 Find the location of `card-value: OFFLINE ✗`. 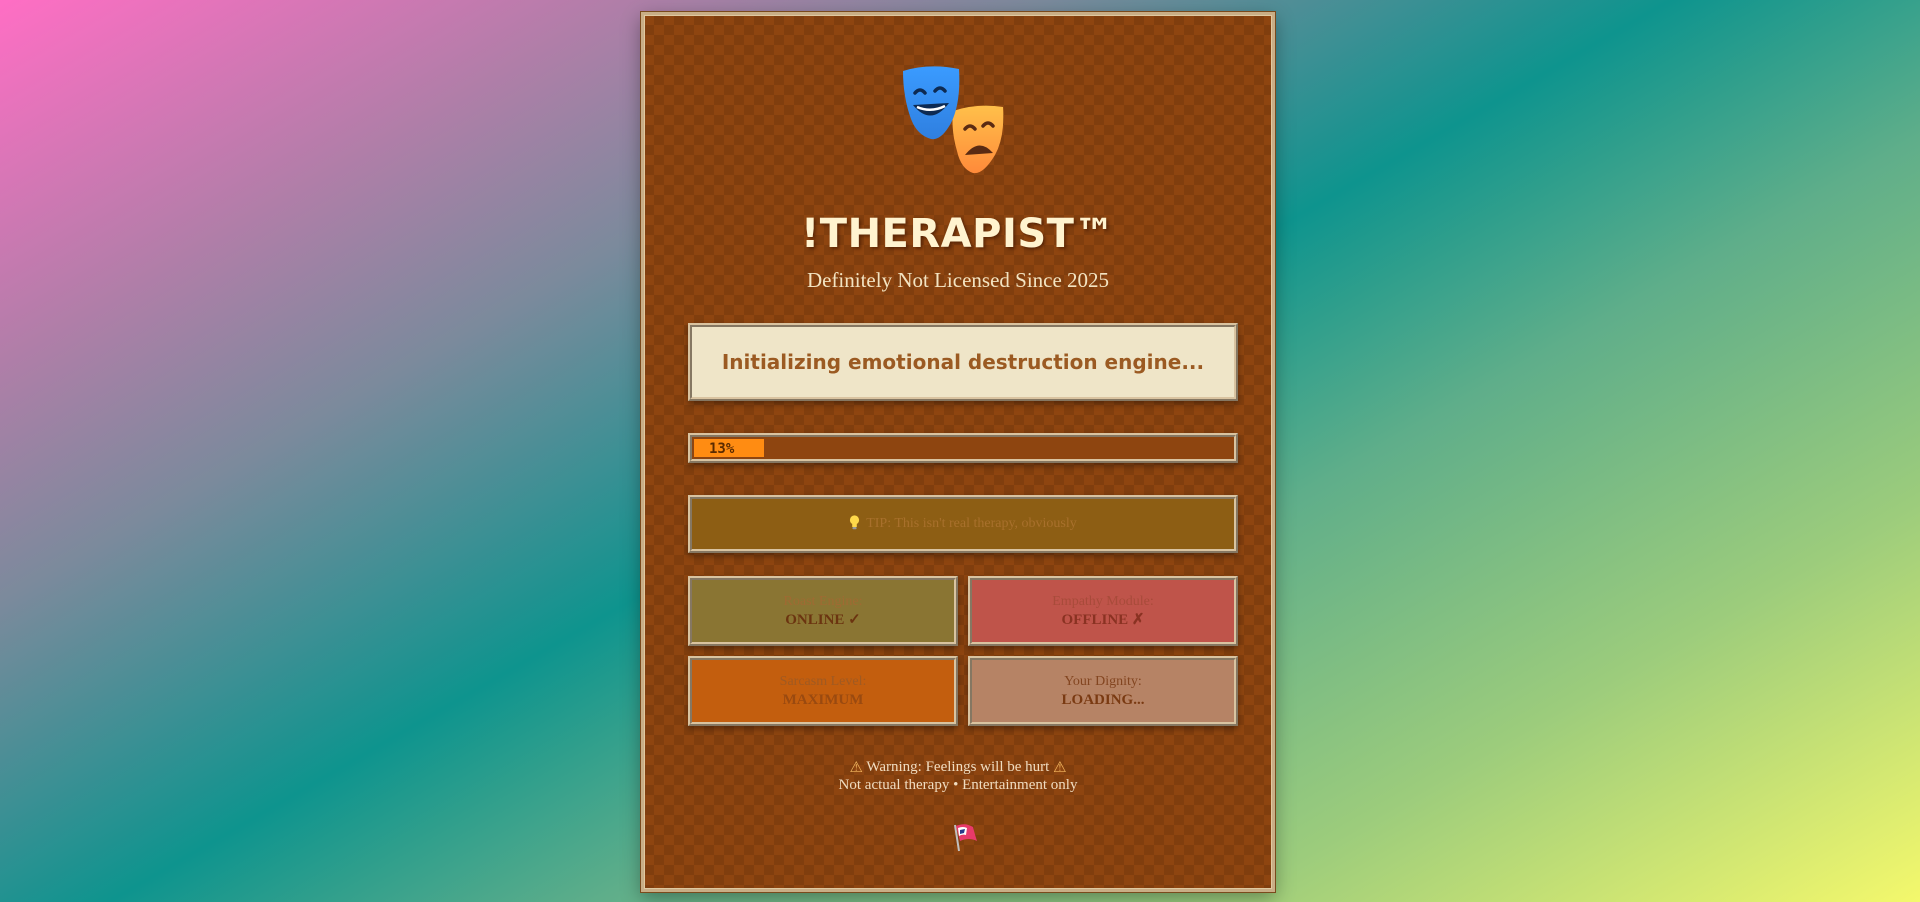

card-value: OFFLINE ✗ is located at coordinates (1103, 620).